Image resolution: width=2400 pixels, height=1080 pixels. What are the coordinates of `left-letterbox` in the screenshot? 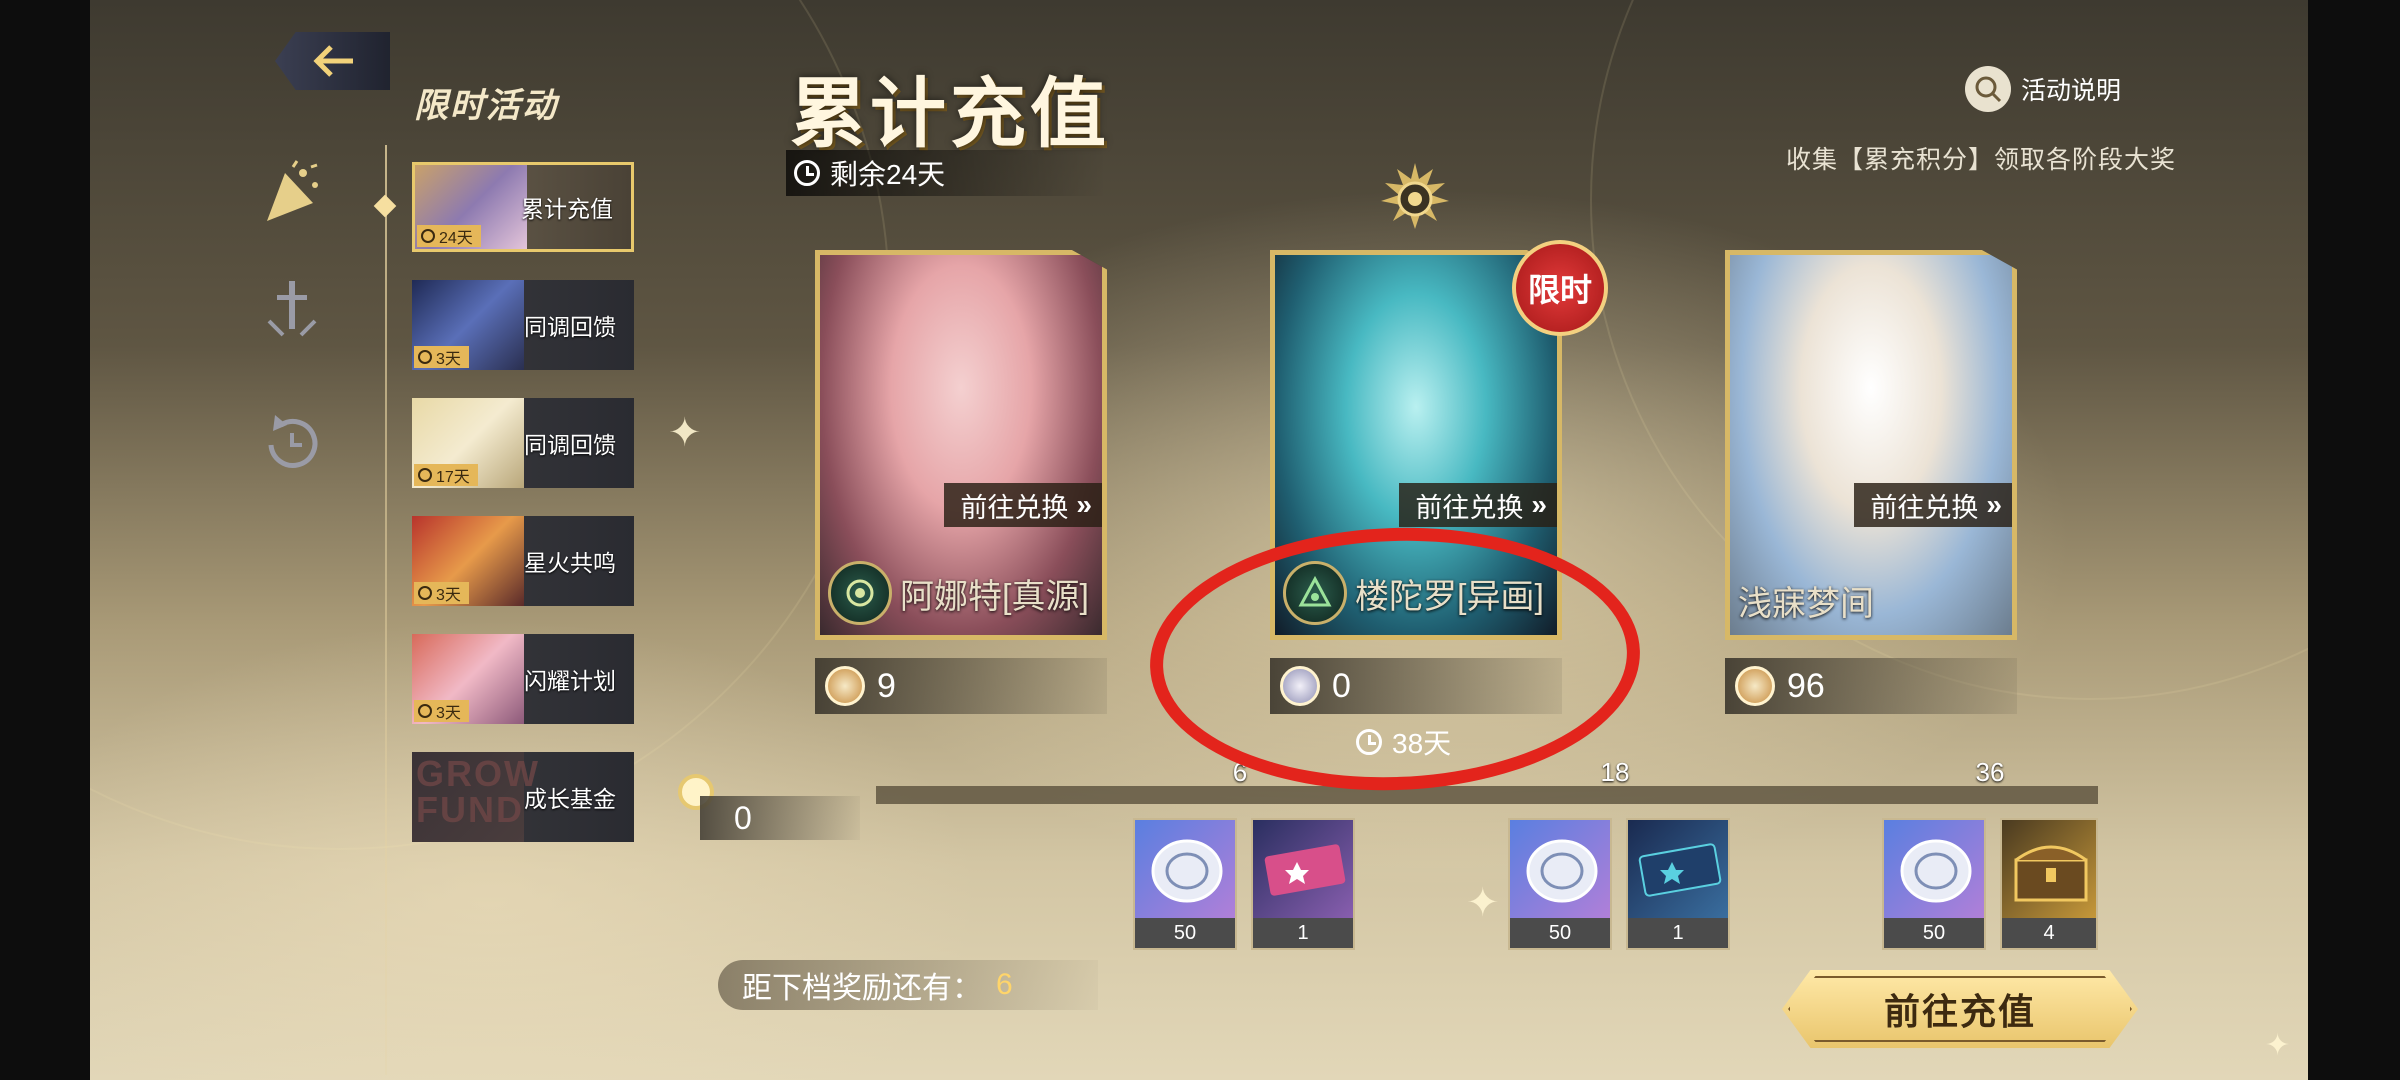 It's located at (45, 540).